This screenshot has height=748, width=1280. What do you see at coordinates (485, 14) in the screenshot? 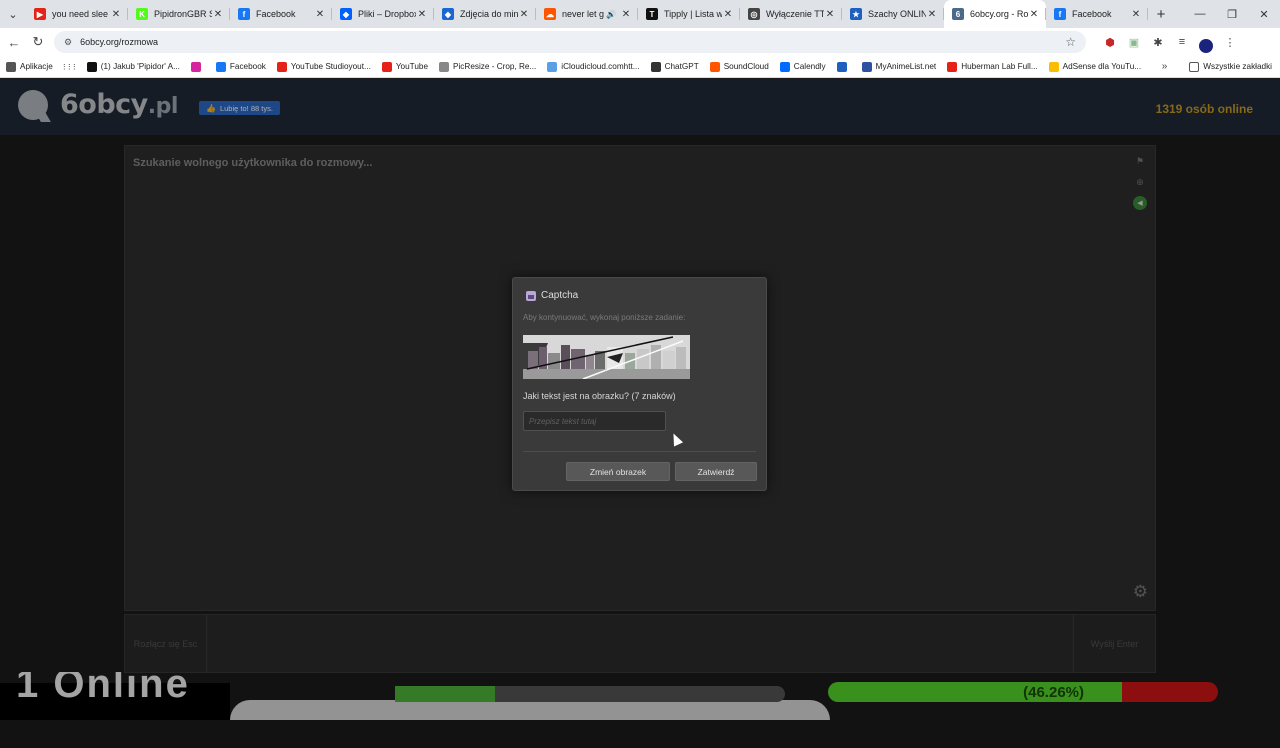
I see `browser-tab: ◆ Zdjęcia do min ✕` at bounding box center [485, 14].